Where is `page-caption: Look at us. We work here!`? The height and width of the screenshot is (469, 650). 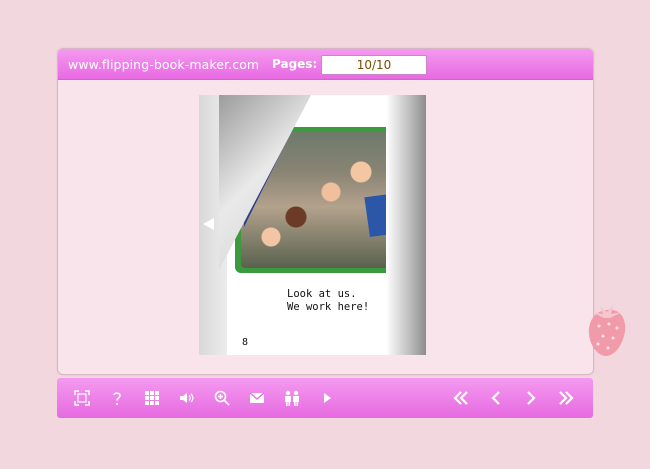
page-caption: Look at us. We work here! is located at coordinates (328, 300).